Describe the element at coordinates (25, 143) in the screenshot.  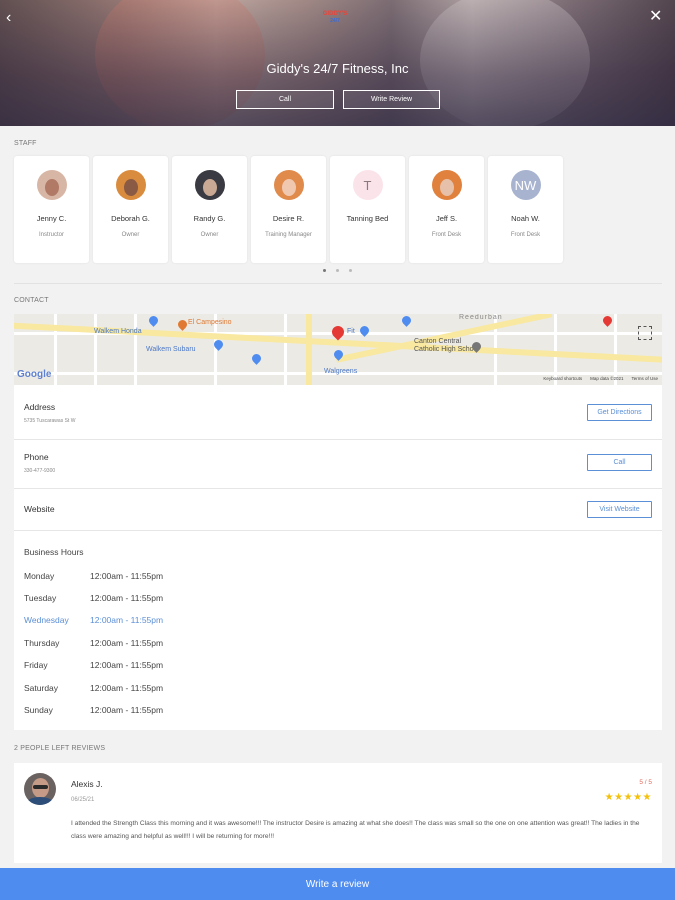
I see `staff-section-label: STAFF` at that location.